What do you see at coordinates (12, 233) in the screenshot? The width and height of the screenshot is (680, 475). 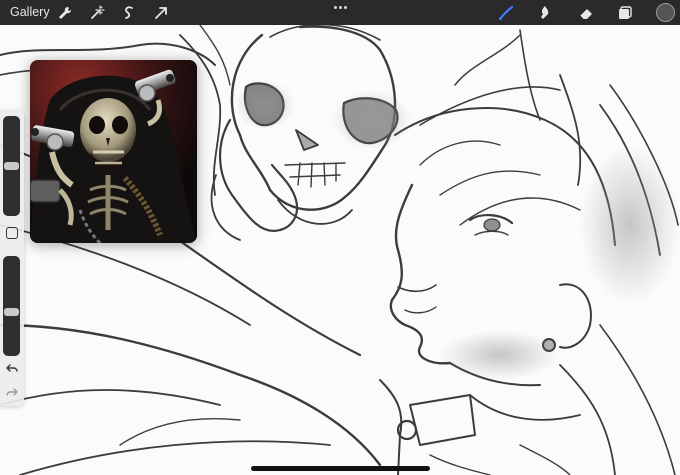 I see `modify-button` at bounding box center [12, 233].